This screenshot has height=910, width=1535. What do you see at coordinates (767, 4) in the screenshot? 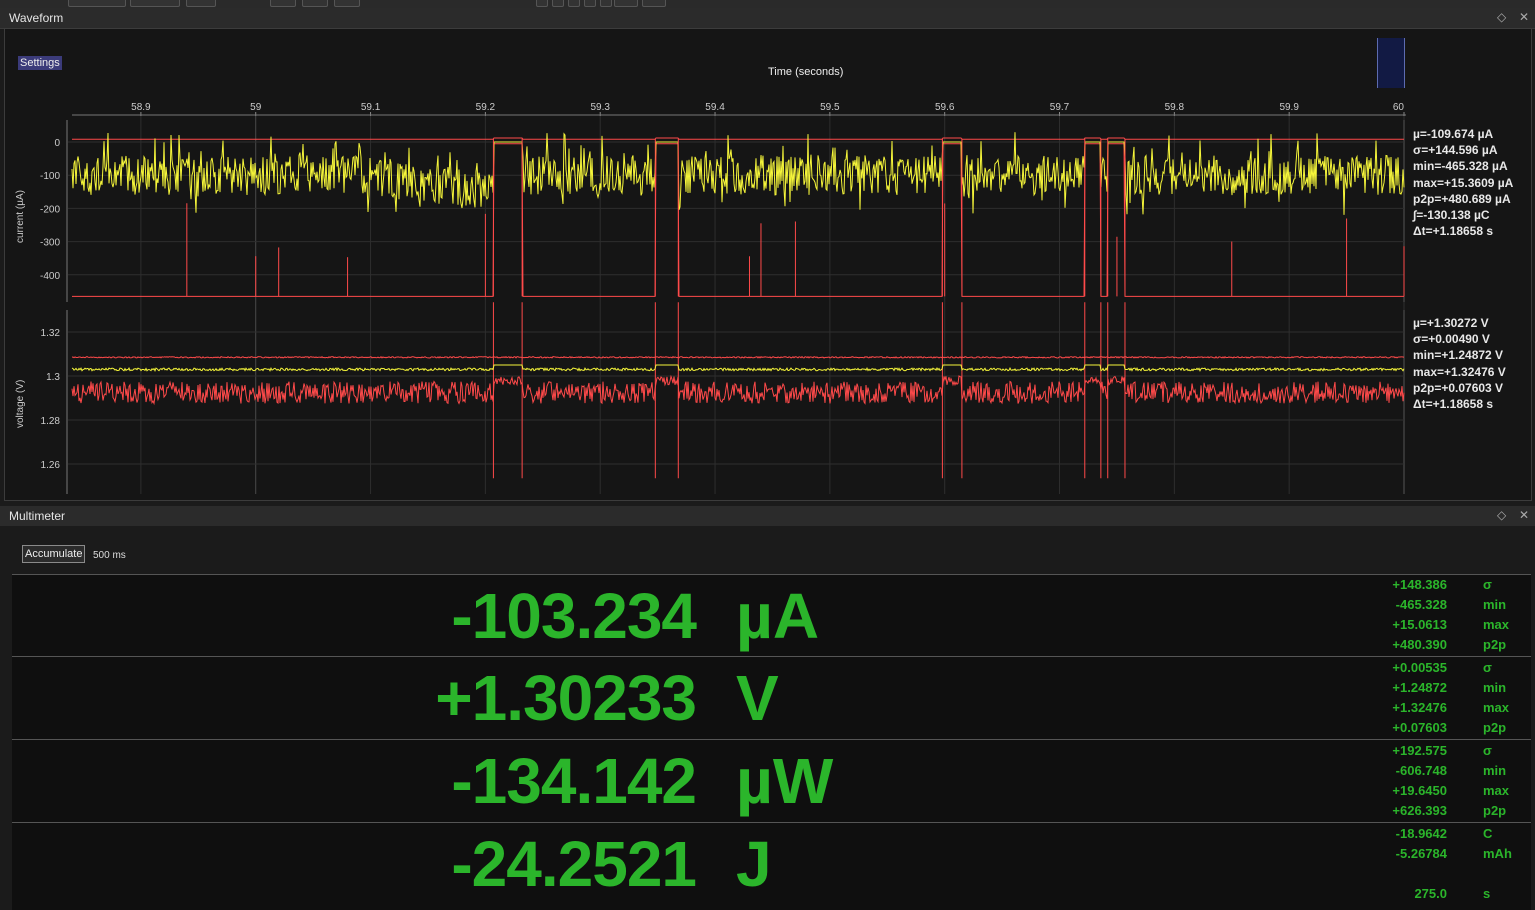
I see `toolbar-strip` at bounding box center [767, 4].